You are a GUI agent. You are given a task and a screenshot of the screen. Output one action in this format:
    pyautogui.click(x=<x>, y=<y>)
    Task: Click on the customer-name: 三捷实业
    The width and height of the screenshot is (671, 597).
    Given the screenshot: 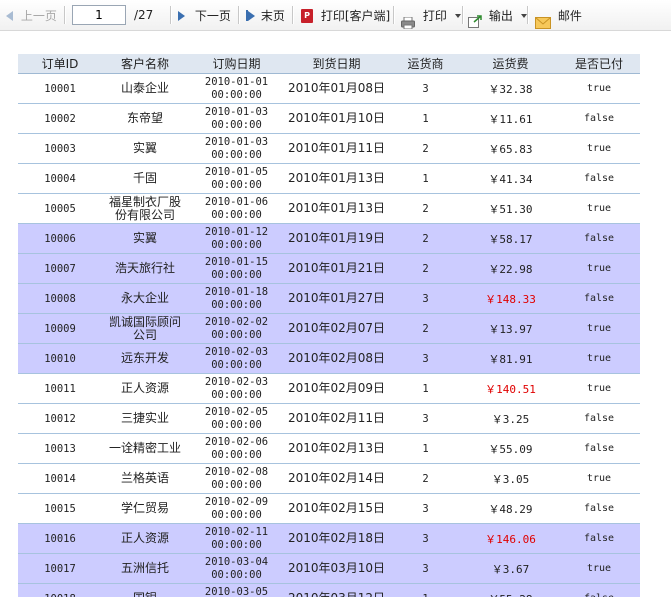 What is the action you would take?
    pyautogui.click(x=144, y=418)
    